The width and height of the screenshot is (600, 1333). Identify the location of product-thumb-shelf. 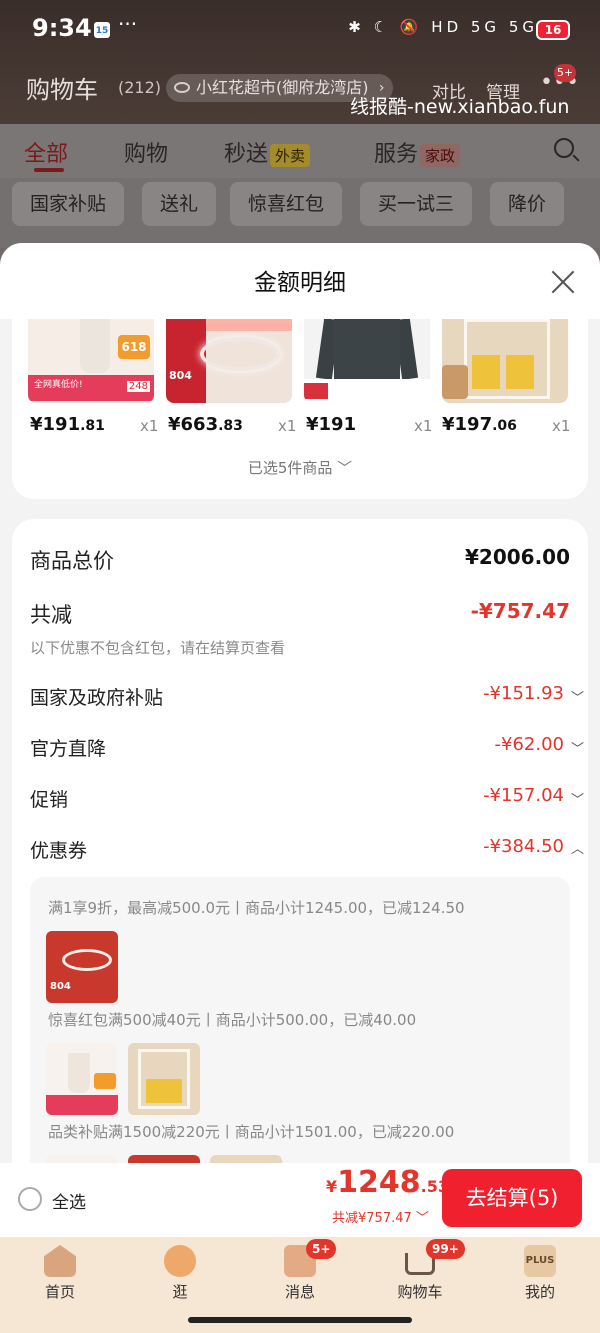
(505, 361).